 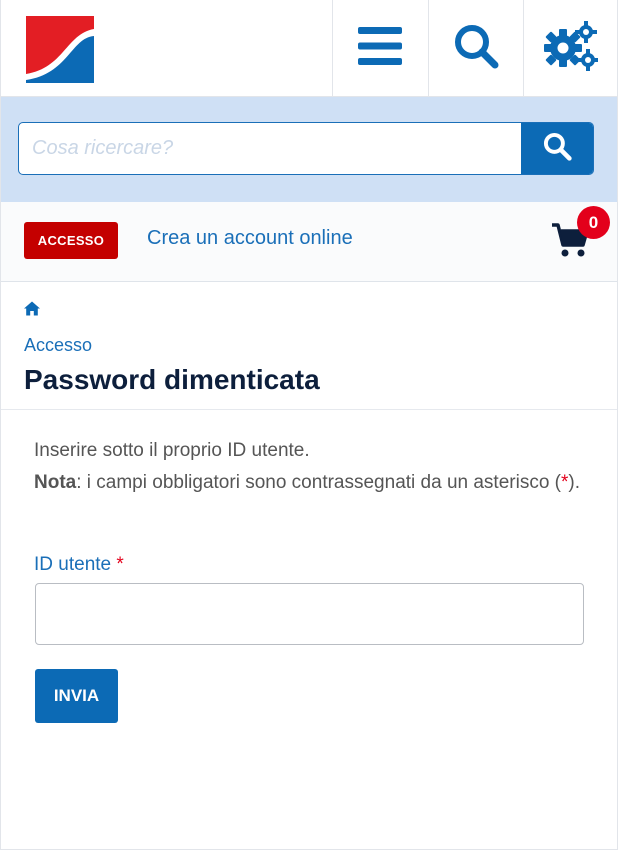 What do you see at coordinates (60, 49) in the screenshot?
I see `brand-logo-icon` at bounding box center [60, 49].